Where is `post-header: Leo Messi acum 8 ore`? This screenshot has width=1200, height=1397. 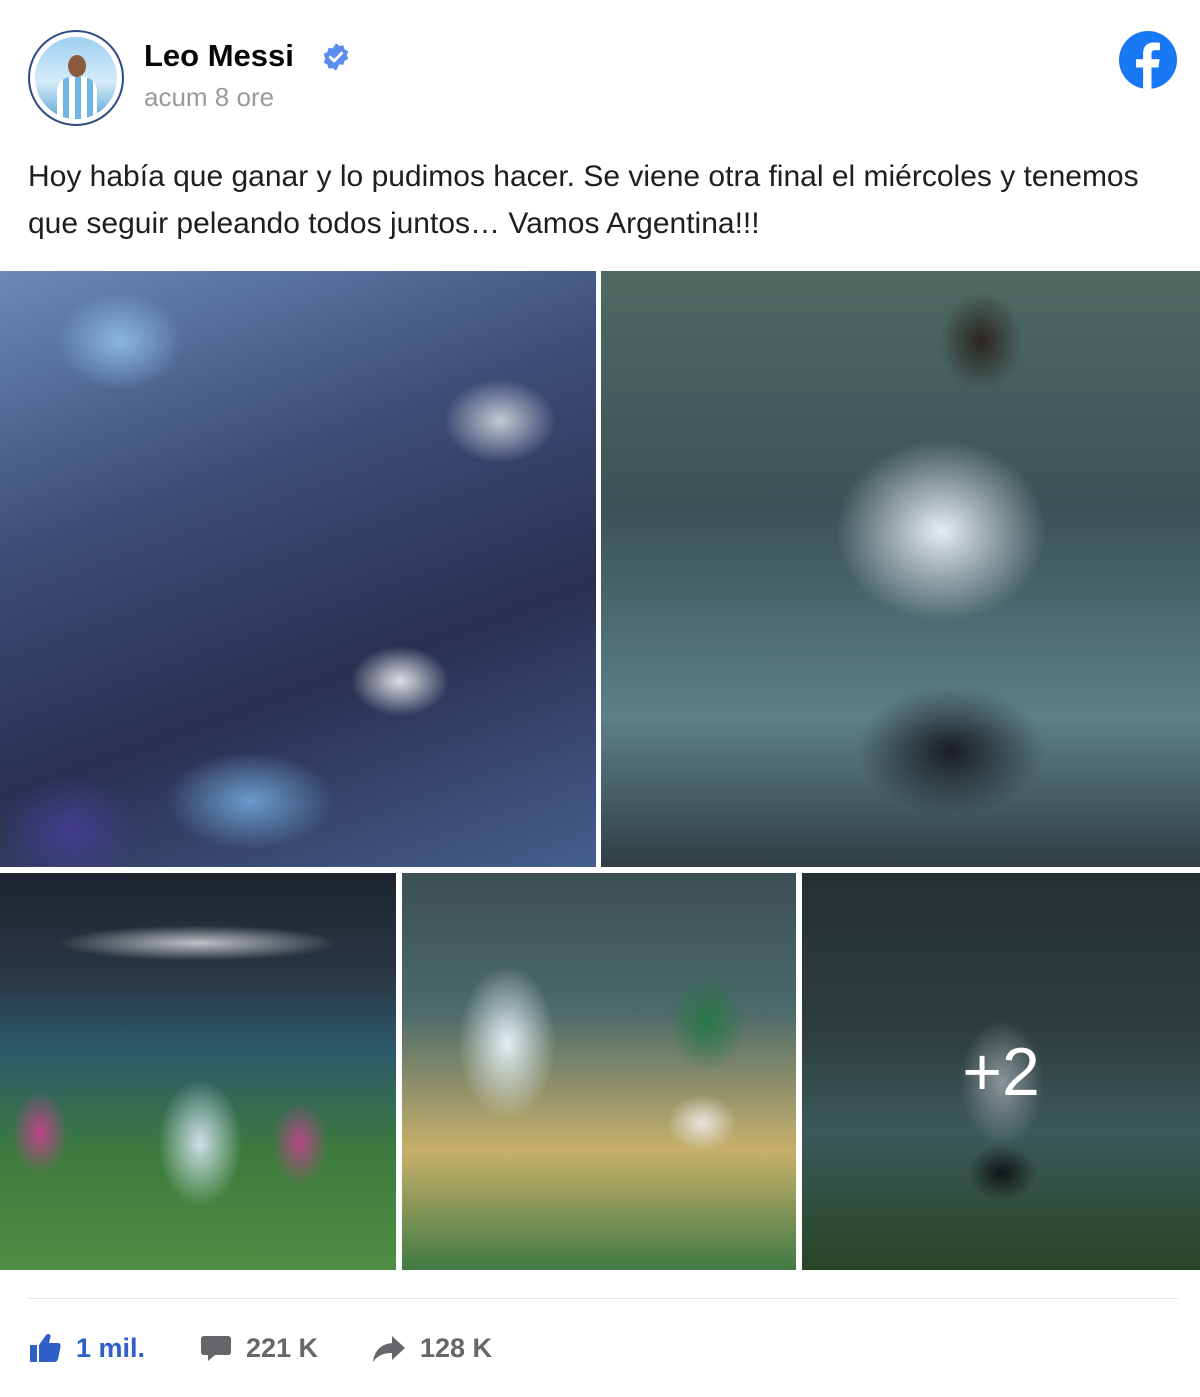
post-header: Leo Messi acum 8 ore is located at coordinates (603, 78).